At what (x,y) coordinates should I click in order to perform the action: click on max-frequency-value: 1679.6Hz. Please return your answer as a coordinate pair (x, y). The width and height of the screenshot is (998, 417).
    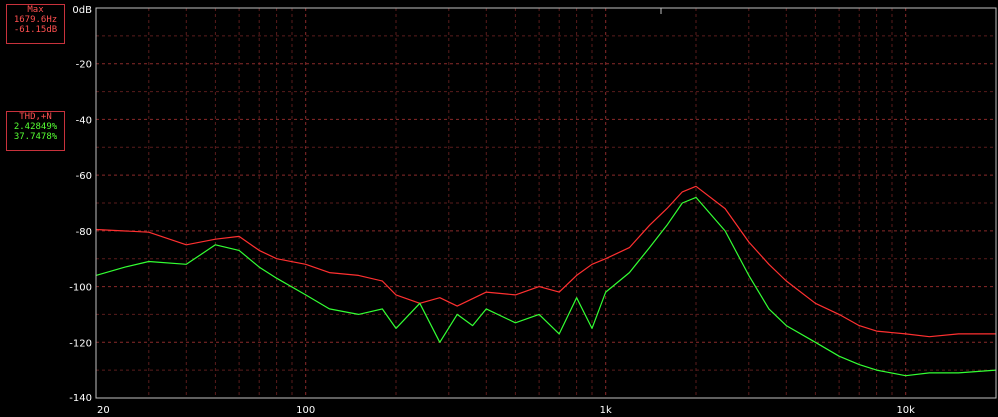
    Looking at the image, I should click on (35, 20).